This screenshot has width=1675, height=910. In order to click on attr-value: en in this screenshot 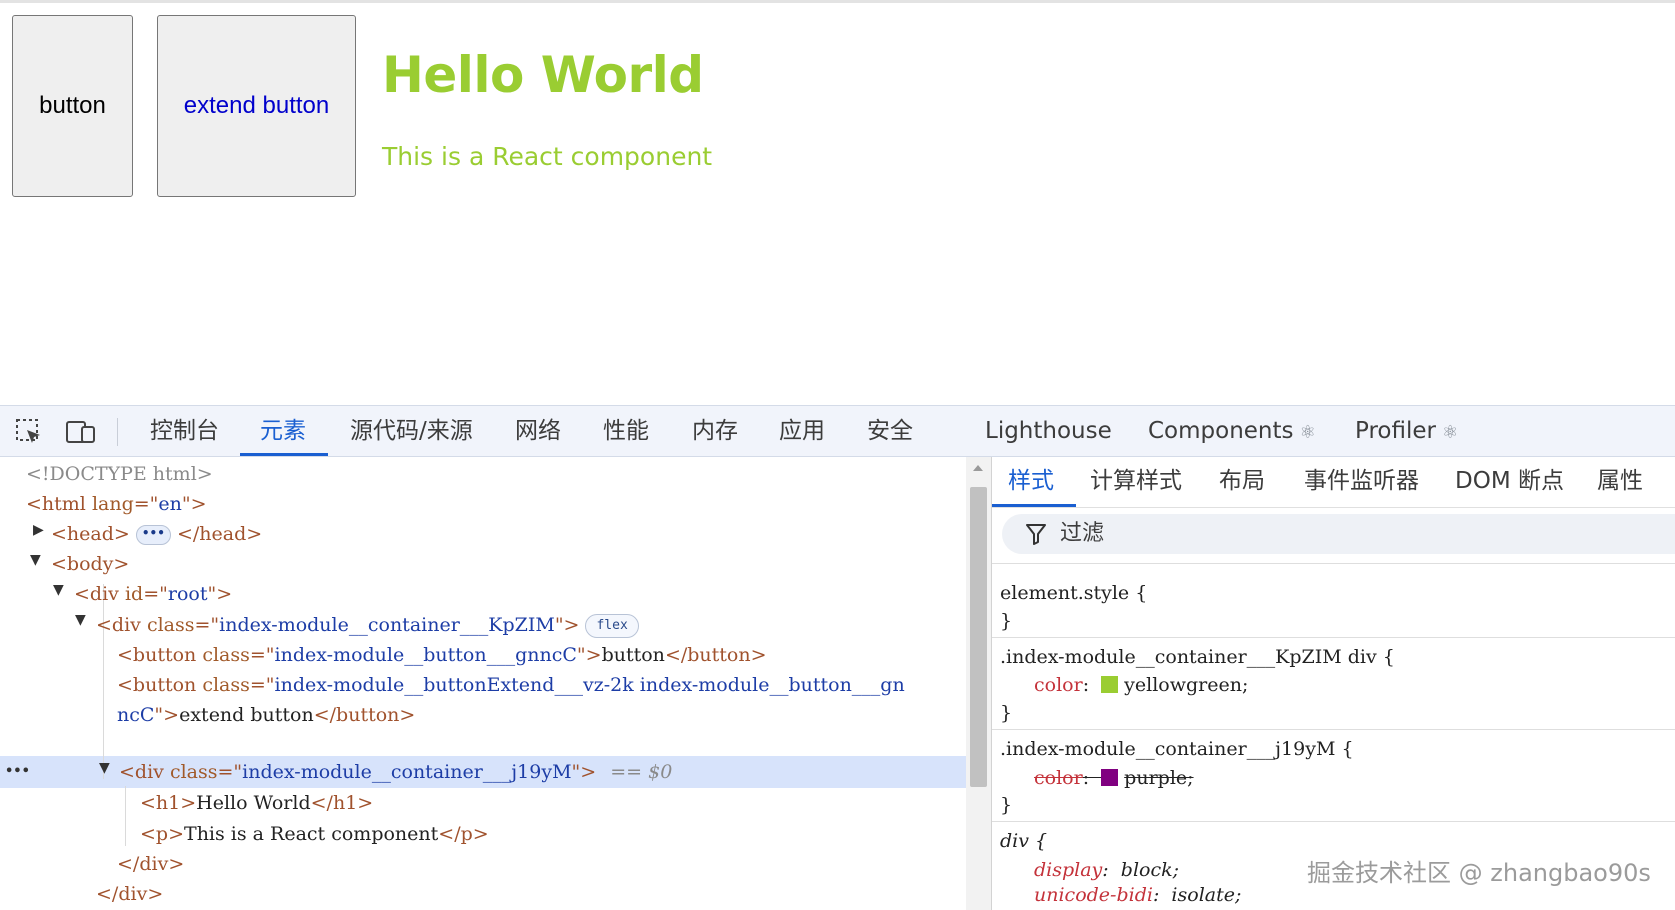, I will do `click(170, 504)`.